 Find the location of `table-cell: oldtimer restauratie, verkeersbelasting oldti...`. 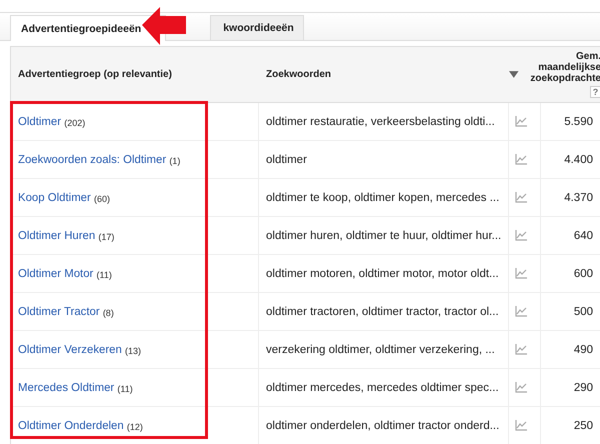

table-cell: oldtimer restauratie, verkeersbelasting oldti... is located at coordinates (380, 122).